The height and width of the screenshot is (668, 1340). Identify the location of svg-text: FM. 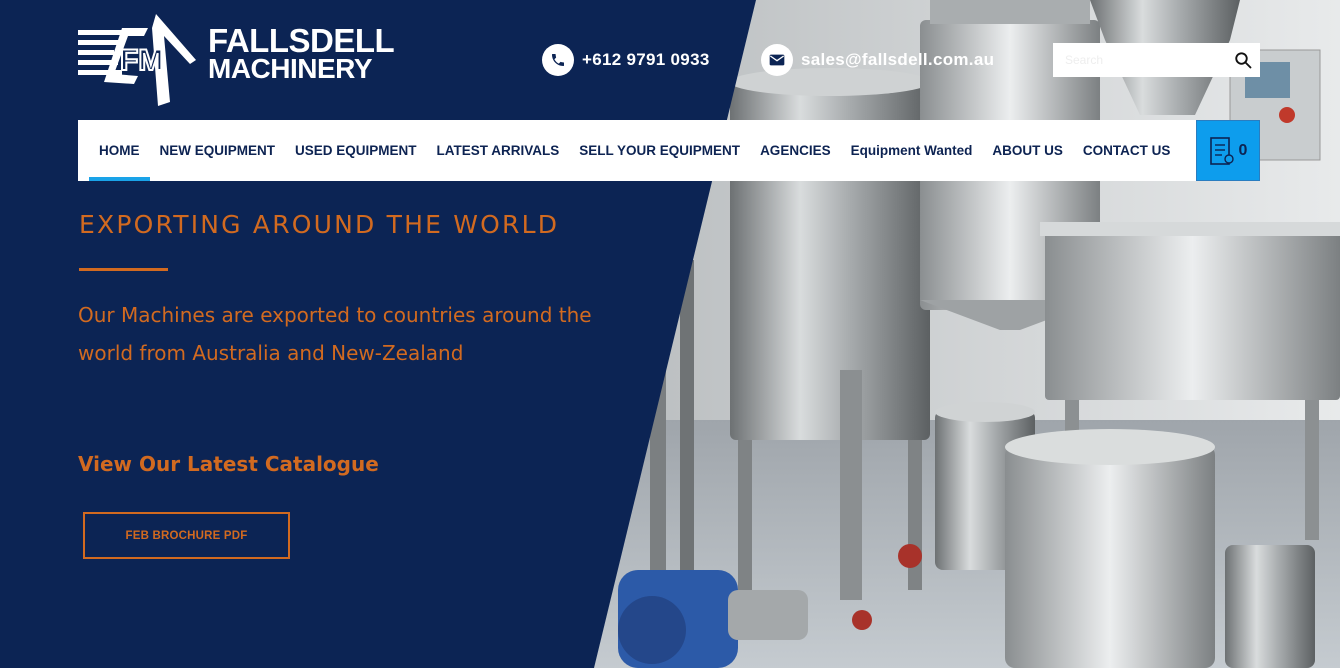
(141, 60).